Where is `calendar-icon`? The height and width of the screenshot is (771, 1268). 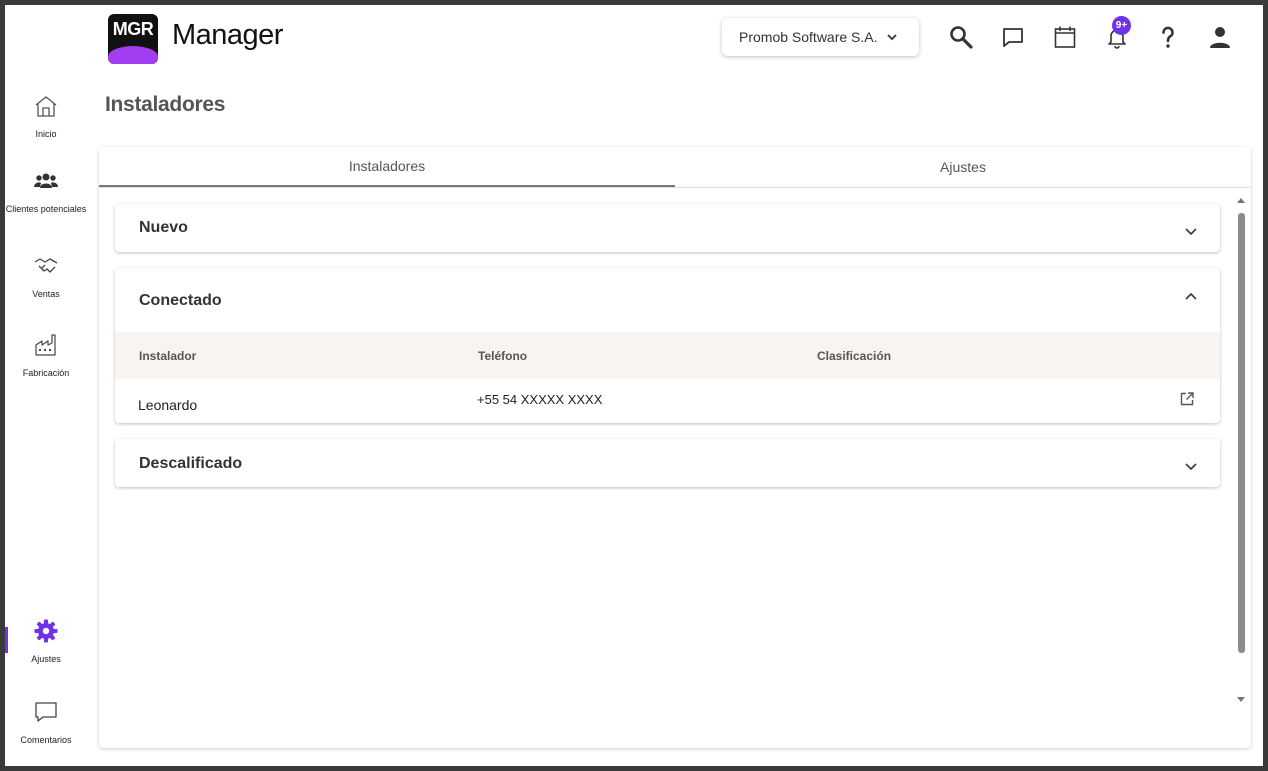
calendar-icon is located at coordinates (1065, 37).